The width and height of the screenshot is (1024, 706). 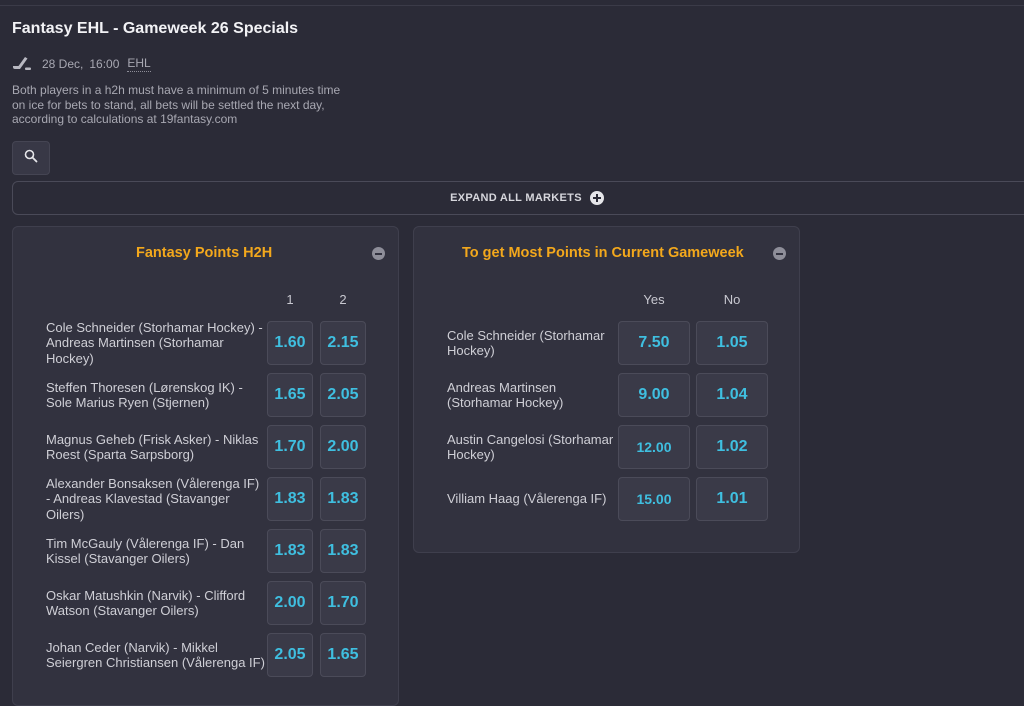 I want to click on odd-button-1: 1.70, so click(x=290, y=447).